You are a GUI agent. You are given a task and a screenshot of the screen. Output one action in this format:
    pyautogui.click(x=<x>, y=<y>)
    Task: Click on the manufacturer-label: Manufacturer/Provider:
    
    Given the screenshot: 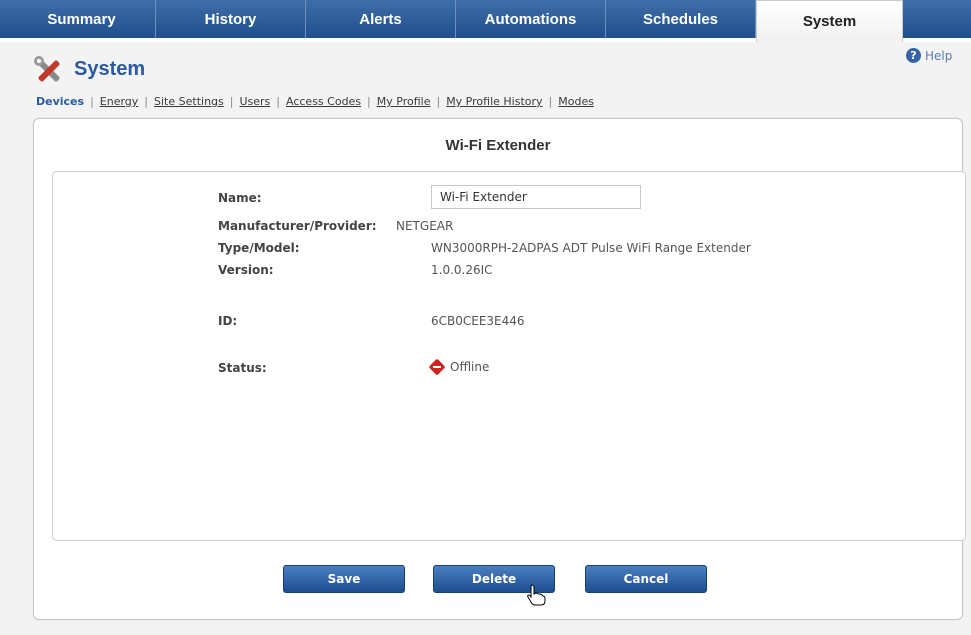 What is the action you would take?
    pyautogui.click(x=297, y=226)
    